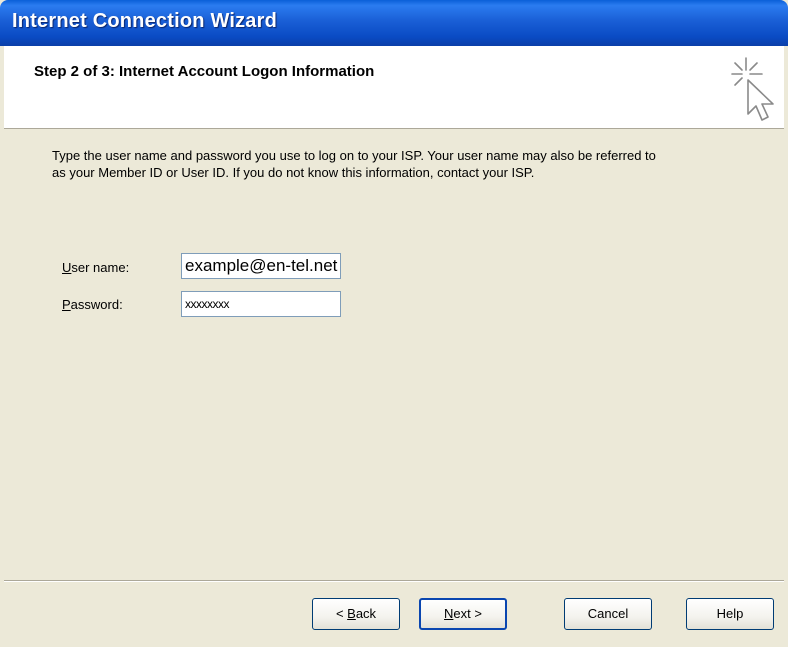 This screenshot has width=788, height=647. I want to click on help-button: Help, so click(730, 614).